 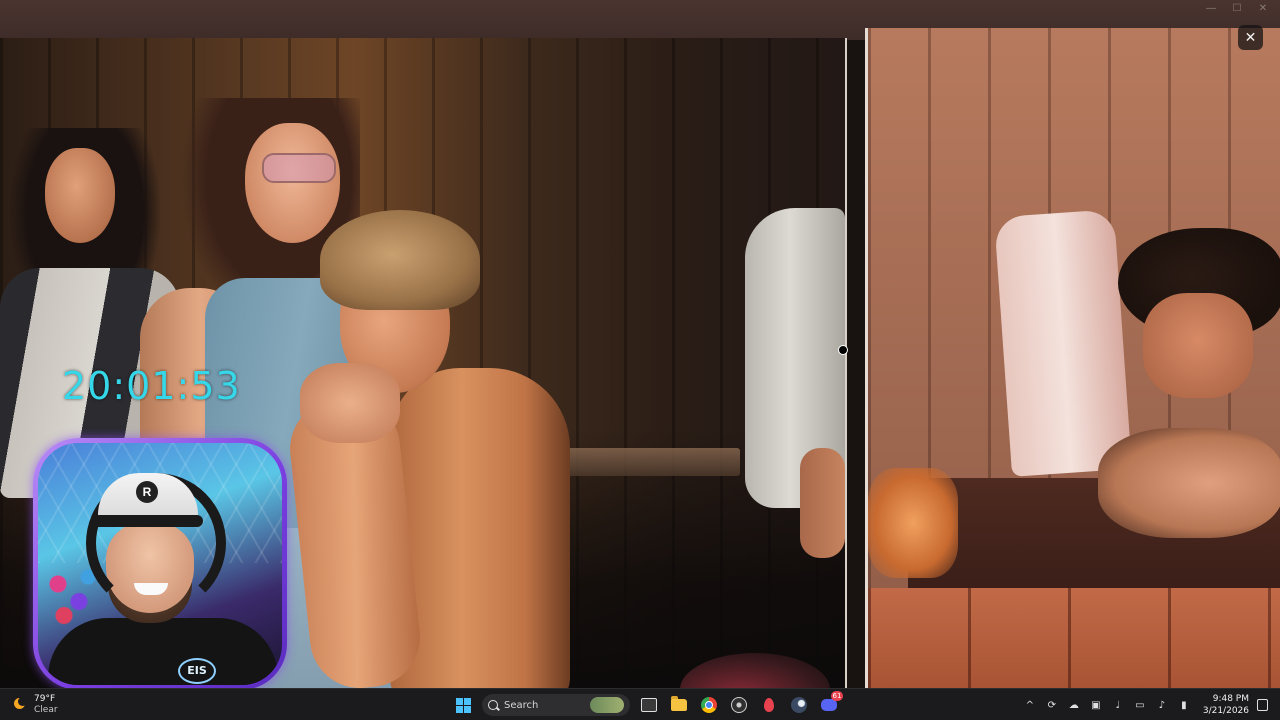 What do you see at coordinates (1096, 705) in the screenshot?
I see `app-tray-icon: ▣` at bounding box center [1096, 705].